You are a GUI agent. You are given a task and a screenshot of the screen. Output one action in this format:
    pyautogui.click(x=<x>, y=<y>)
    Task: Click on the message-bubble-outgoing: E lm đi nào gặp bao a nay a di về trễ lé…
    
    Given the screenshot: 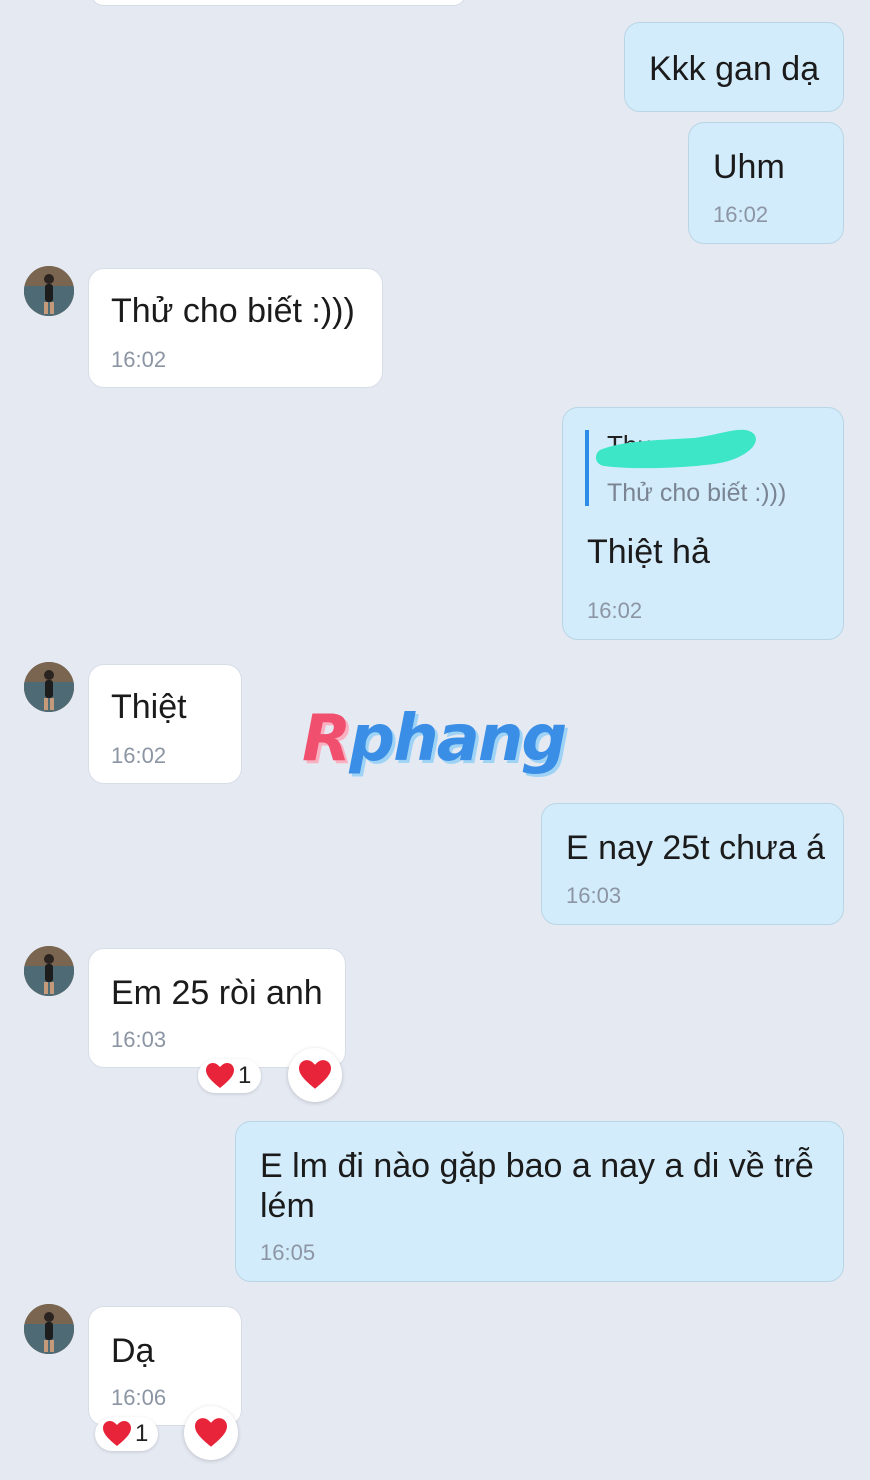 What is the action you would take?
    pyautogui.click(x=539, y=1201)
    